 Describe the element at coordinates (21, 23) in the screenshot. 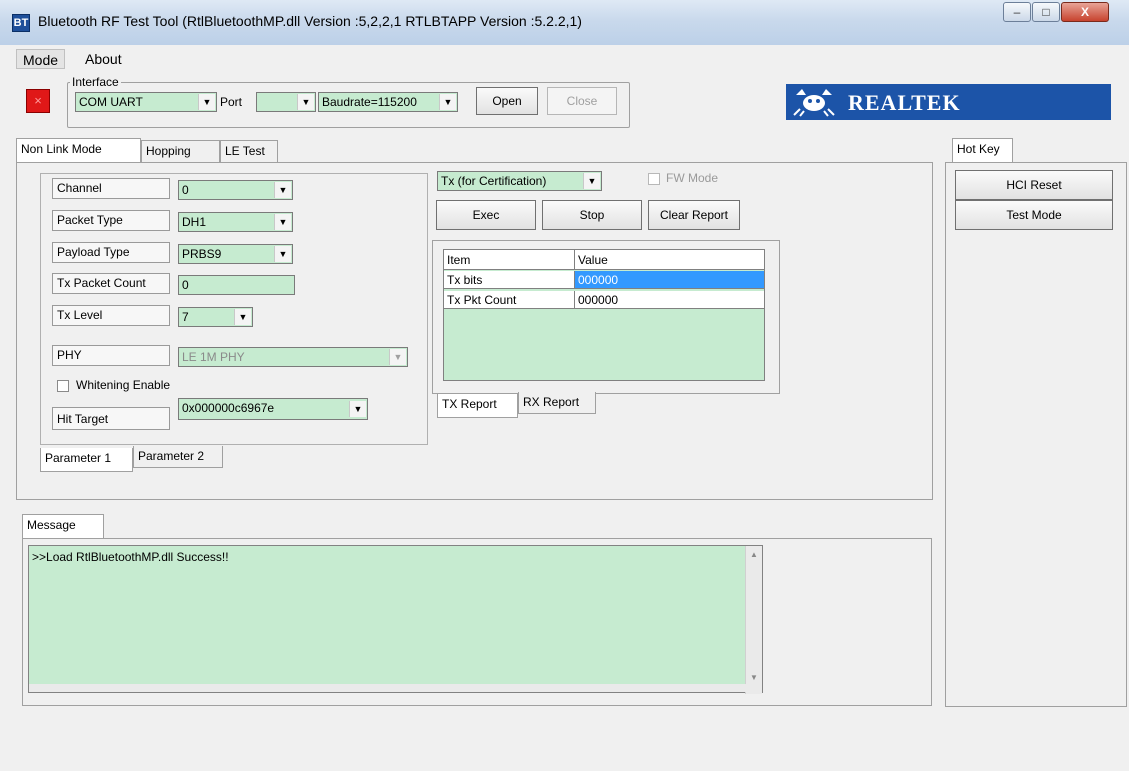

I see `app-icon: BT` at that location.